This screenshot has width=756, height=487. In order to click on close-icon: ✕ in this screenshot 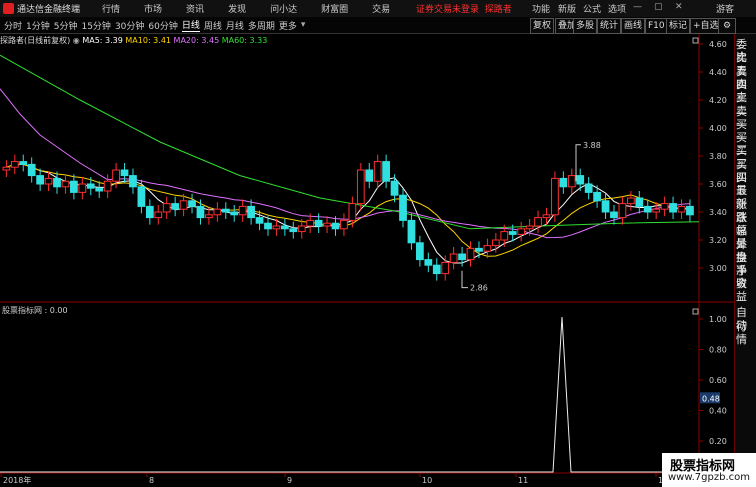, I will do `click(679, 7)`.